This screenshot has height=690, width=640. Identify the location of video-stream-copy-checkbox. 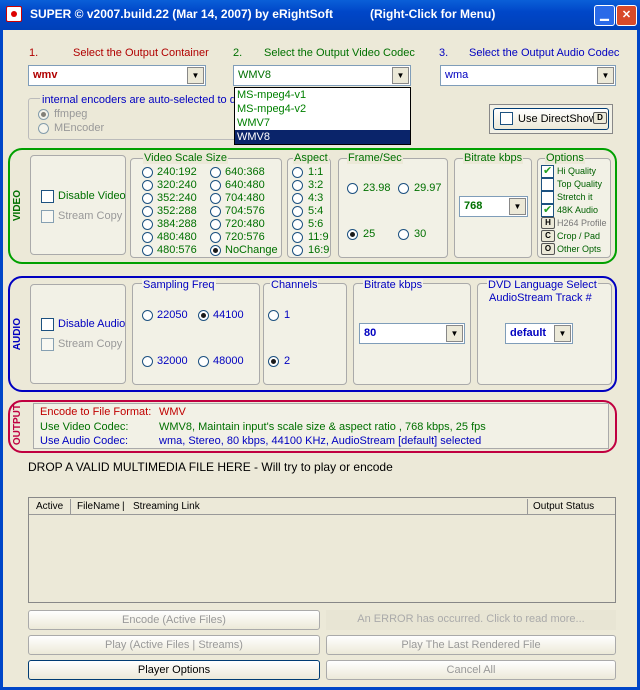
(47, 216).